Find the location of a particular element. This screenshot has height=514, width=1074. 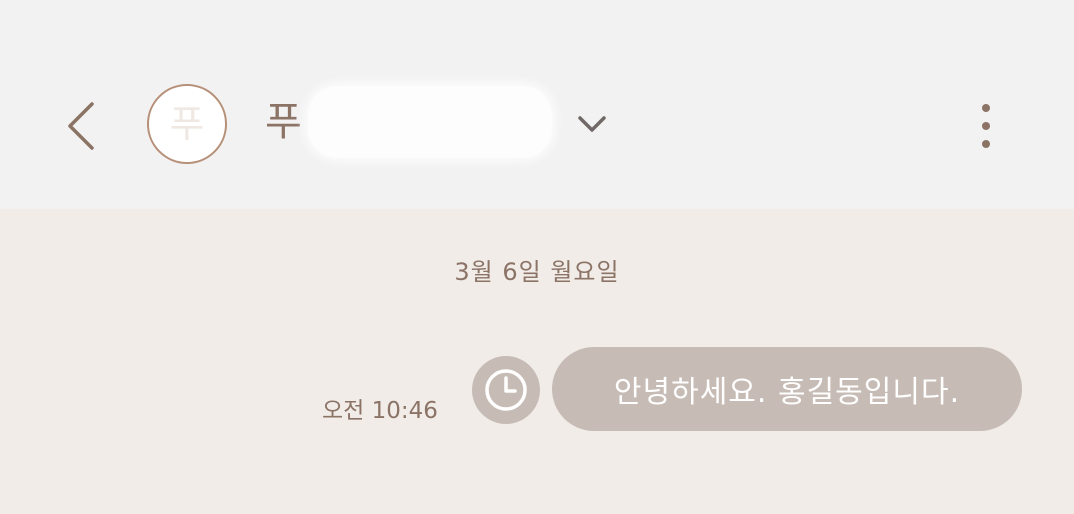

message-time: 오전 10:46 is located at coordinates (380, 411).